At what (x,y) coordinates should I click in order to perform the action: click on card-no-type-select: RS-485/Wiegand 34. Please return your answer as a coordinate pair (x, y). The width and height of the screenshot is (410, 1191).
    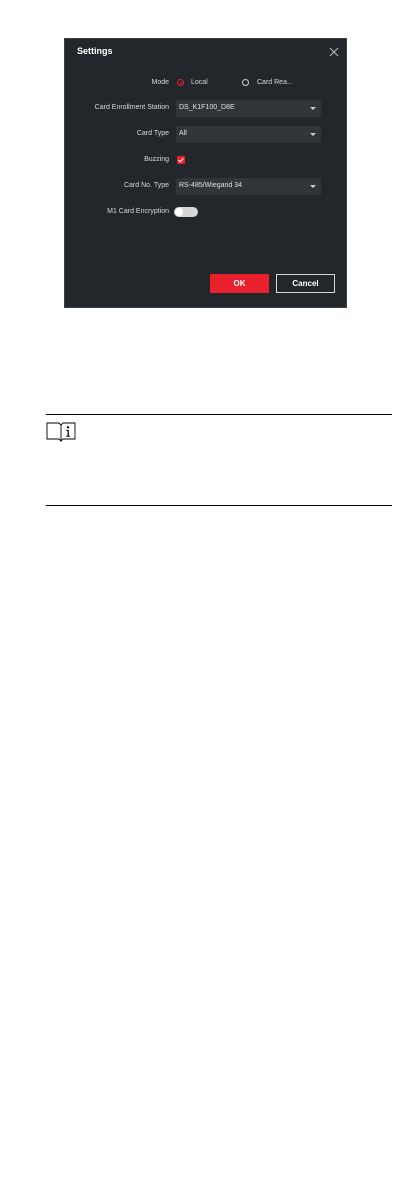
    Looking at the image, I should click on (248, 186).